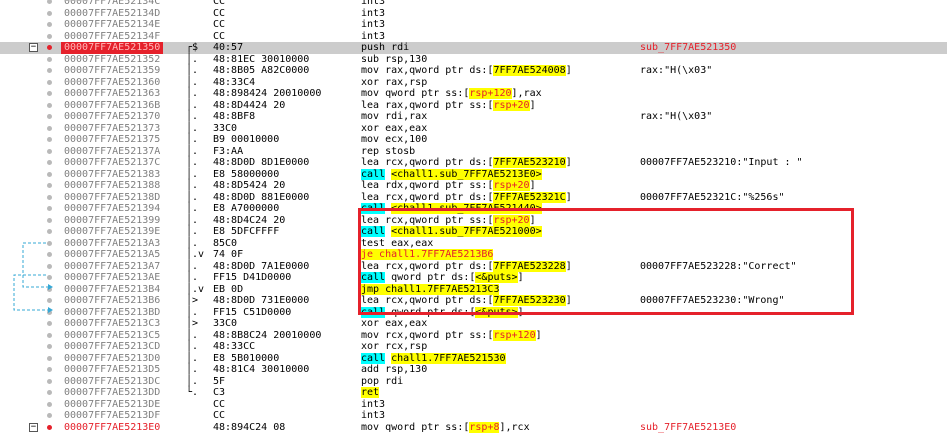 The image size is (947, 433). What do you see at coordinates (484, 427) in the screenshot?
I see `instruction-token: rsp+8` at bounding box center [484, 427].